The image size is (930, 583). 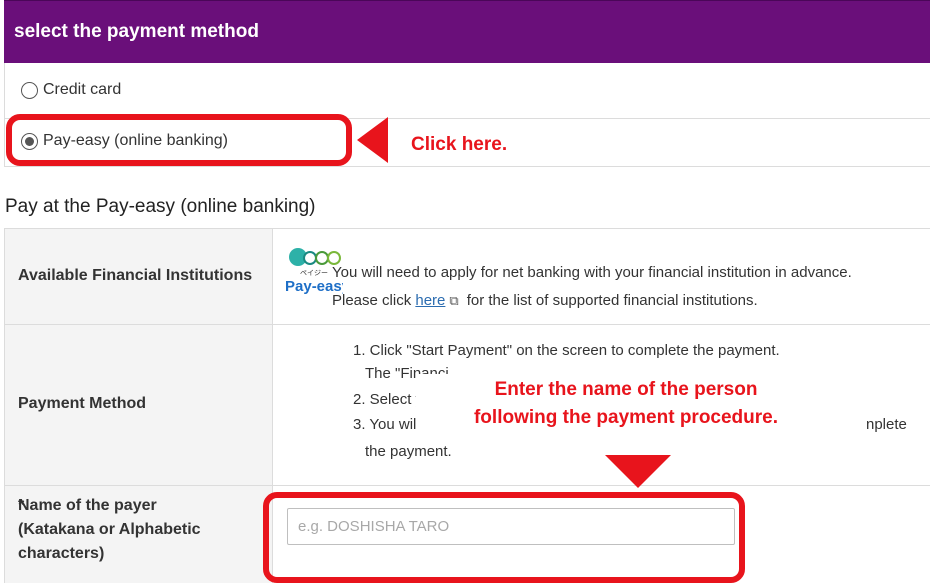 I want to click on external-link-icon: ⧉, so click(x=453, y=301).